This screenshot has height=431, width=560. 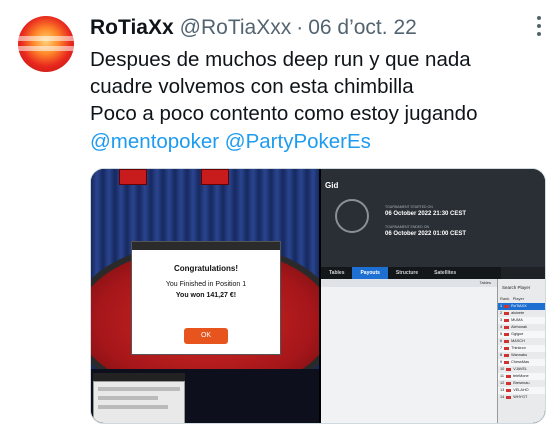 I want to click on player-rank: 14, so click(x=502, y=397).